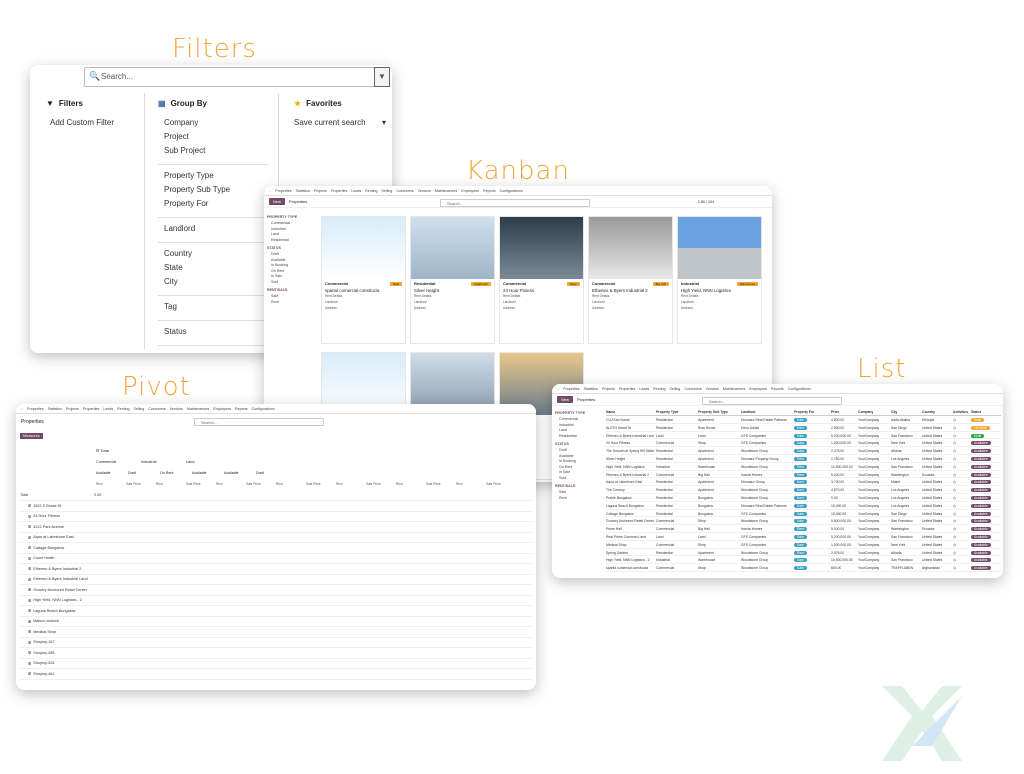 The width and height of the screenshot is (1024, 774). I want to click on groupby-item: Property Sub Type, so click(213, 192).